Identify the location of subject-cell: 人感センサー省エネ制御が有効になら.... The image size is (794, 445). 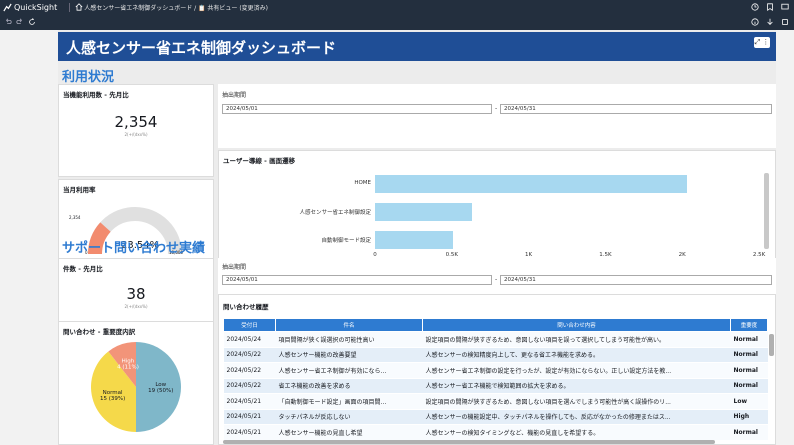
(349, 370).